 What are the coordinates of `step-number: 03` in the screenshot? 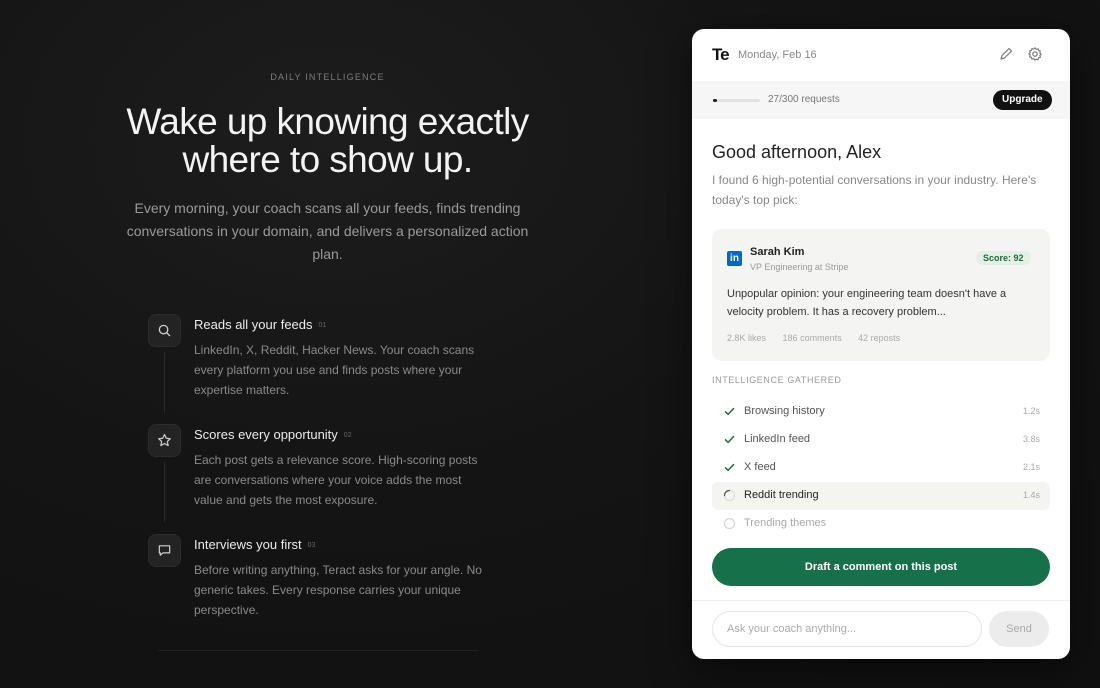 It's located at (311, 546).